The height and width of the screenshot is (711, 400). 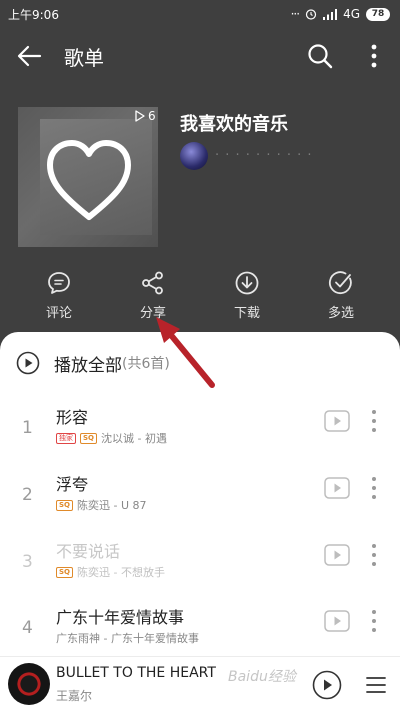 I want to click on song-row: 1 形容 独家 SQ 沈以诚 - 初遇, so click(x=200, y=433).